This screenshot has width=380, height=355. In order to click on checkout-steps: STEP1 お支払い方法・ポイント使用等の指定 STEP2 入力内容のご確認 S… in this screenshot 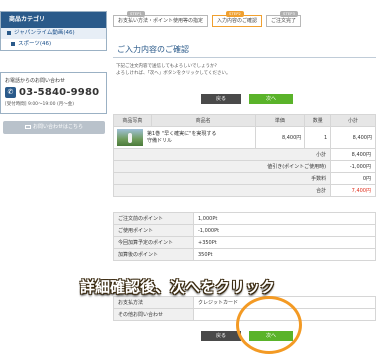, I will do `click(209, 19)`.